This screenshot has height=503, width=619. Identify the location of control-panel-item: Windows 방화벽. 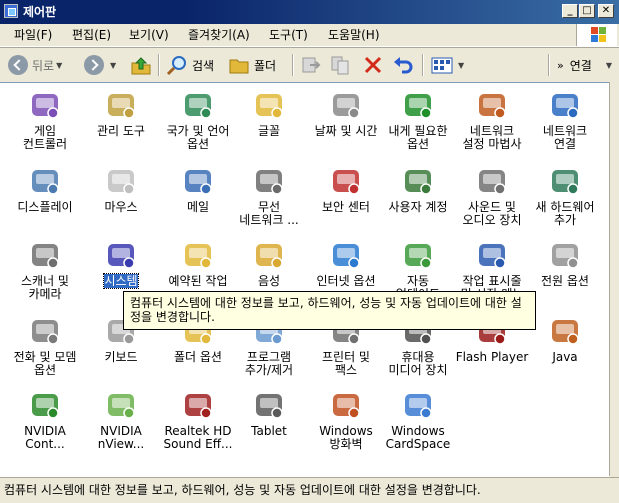
(346, 426).